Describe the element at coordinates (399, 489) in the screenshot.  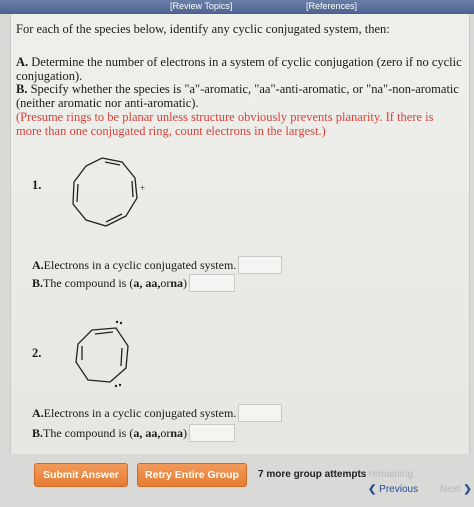
I see `previous-label: Previous` at that location.